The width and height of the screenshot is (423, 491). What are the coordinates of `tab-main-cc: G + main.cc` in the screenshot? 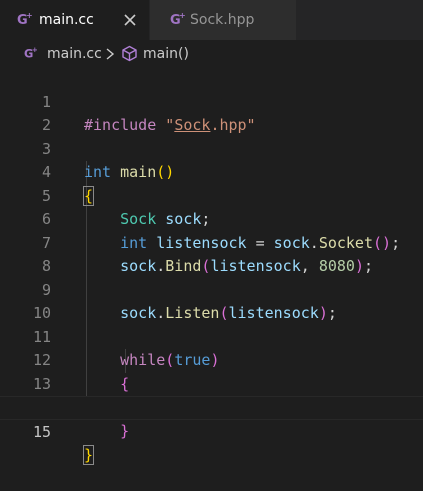 It's located at (74, 20).